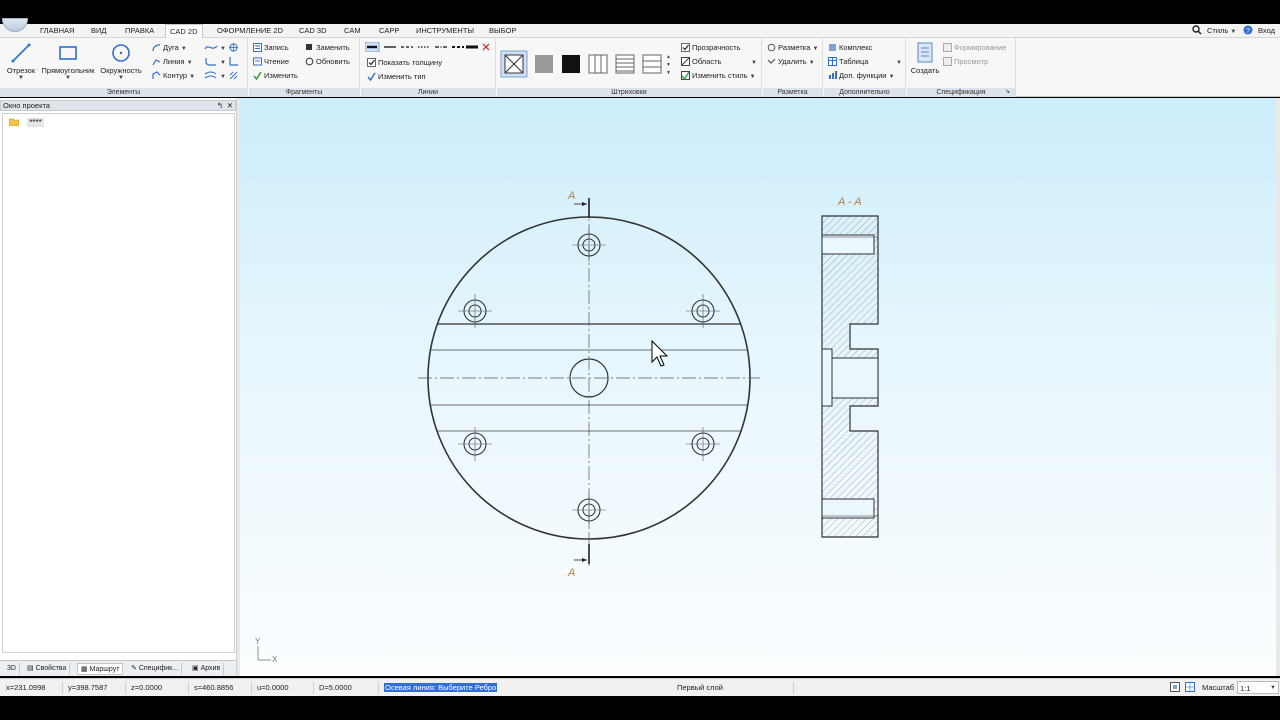  Describe the element at coordinates (234, 47) in the screenshot. I see `node-icon` at that location.